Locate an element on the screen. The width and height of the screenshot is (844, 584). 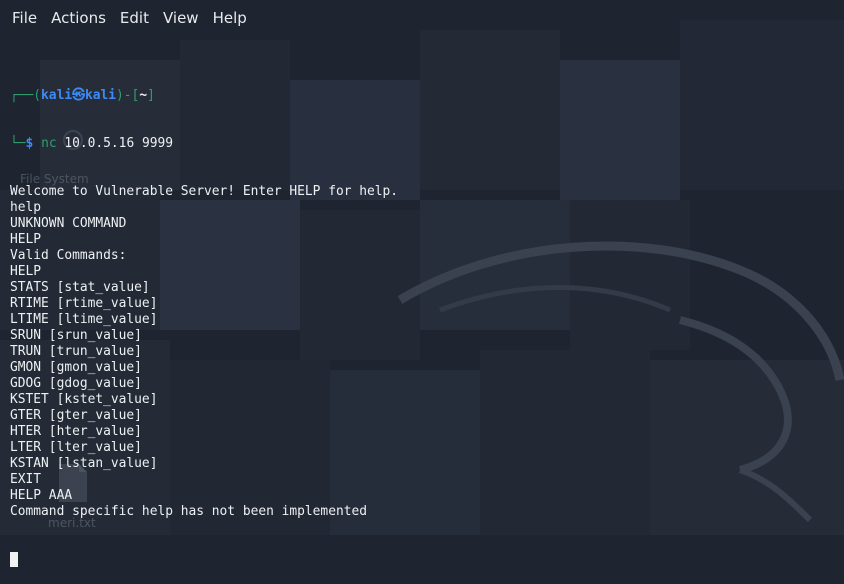
output-line: TRUN [trun_value] is located at coordinates (76, 351).